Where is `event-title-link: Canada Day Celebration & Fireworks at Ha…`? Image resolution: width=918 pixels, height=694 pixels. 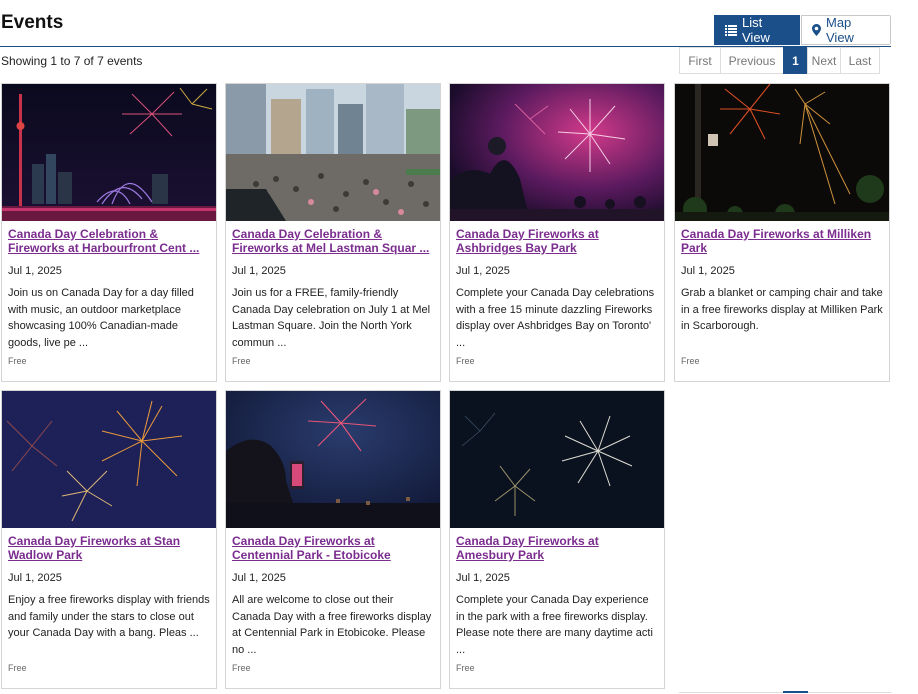
event-title-link: Canada Day Celebration & Fireworks at Ha… is located at coordinates (109, 241).